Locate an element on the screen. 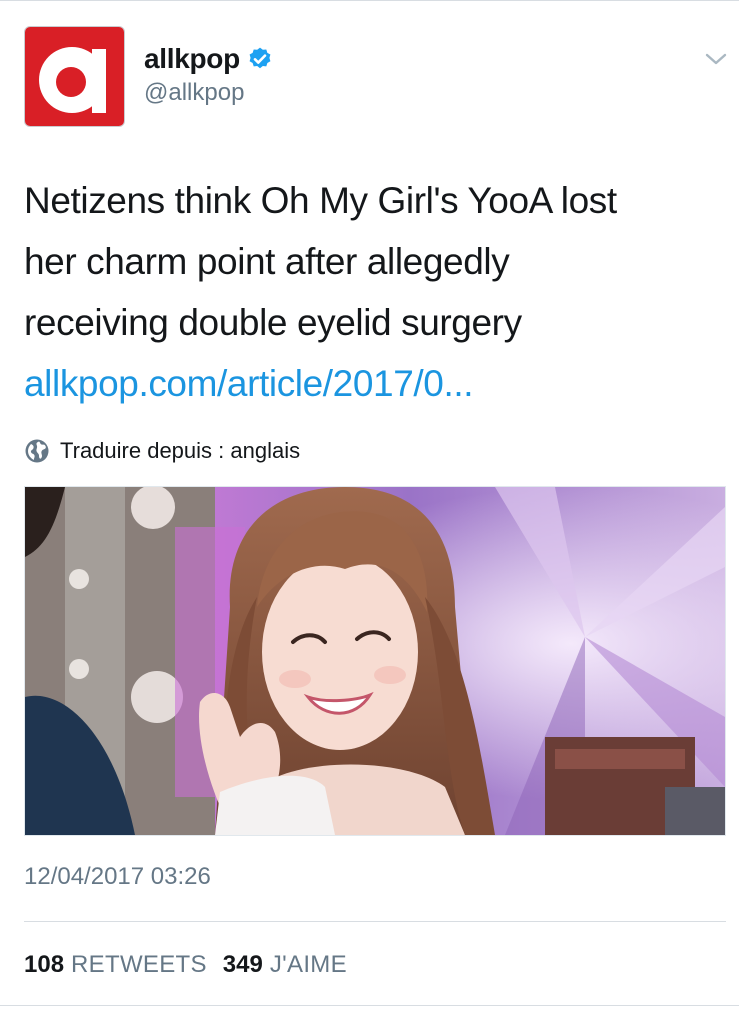  verified-badge-icon is located at coordinates (260, 58).